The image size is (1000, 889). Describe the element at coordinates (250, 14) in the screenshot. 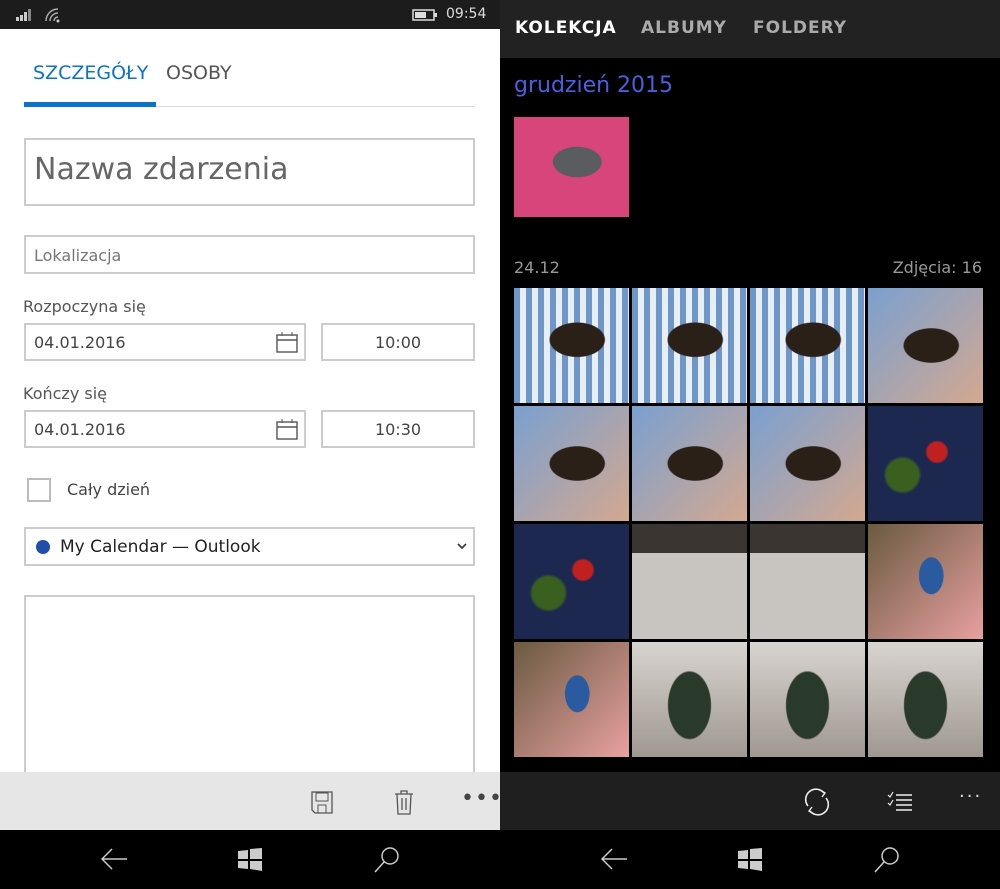

I see `status-bar: 09:54` at that location.